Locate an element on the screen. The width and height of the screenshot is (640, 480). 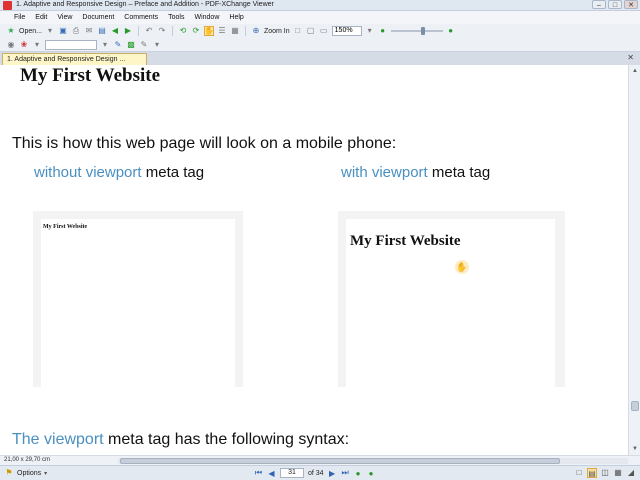
horizontal-scrollbar: 21,00 x 29,70 cm is located at coordinates (320, 460).